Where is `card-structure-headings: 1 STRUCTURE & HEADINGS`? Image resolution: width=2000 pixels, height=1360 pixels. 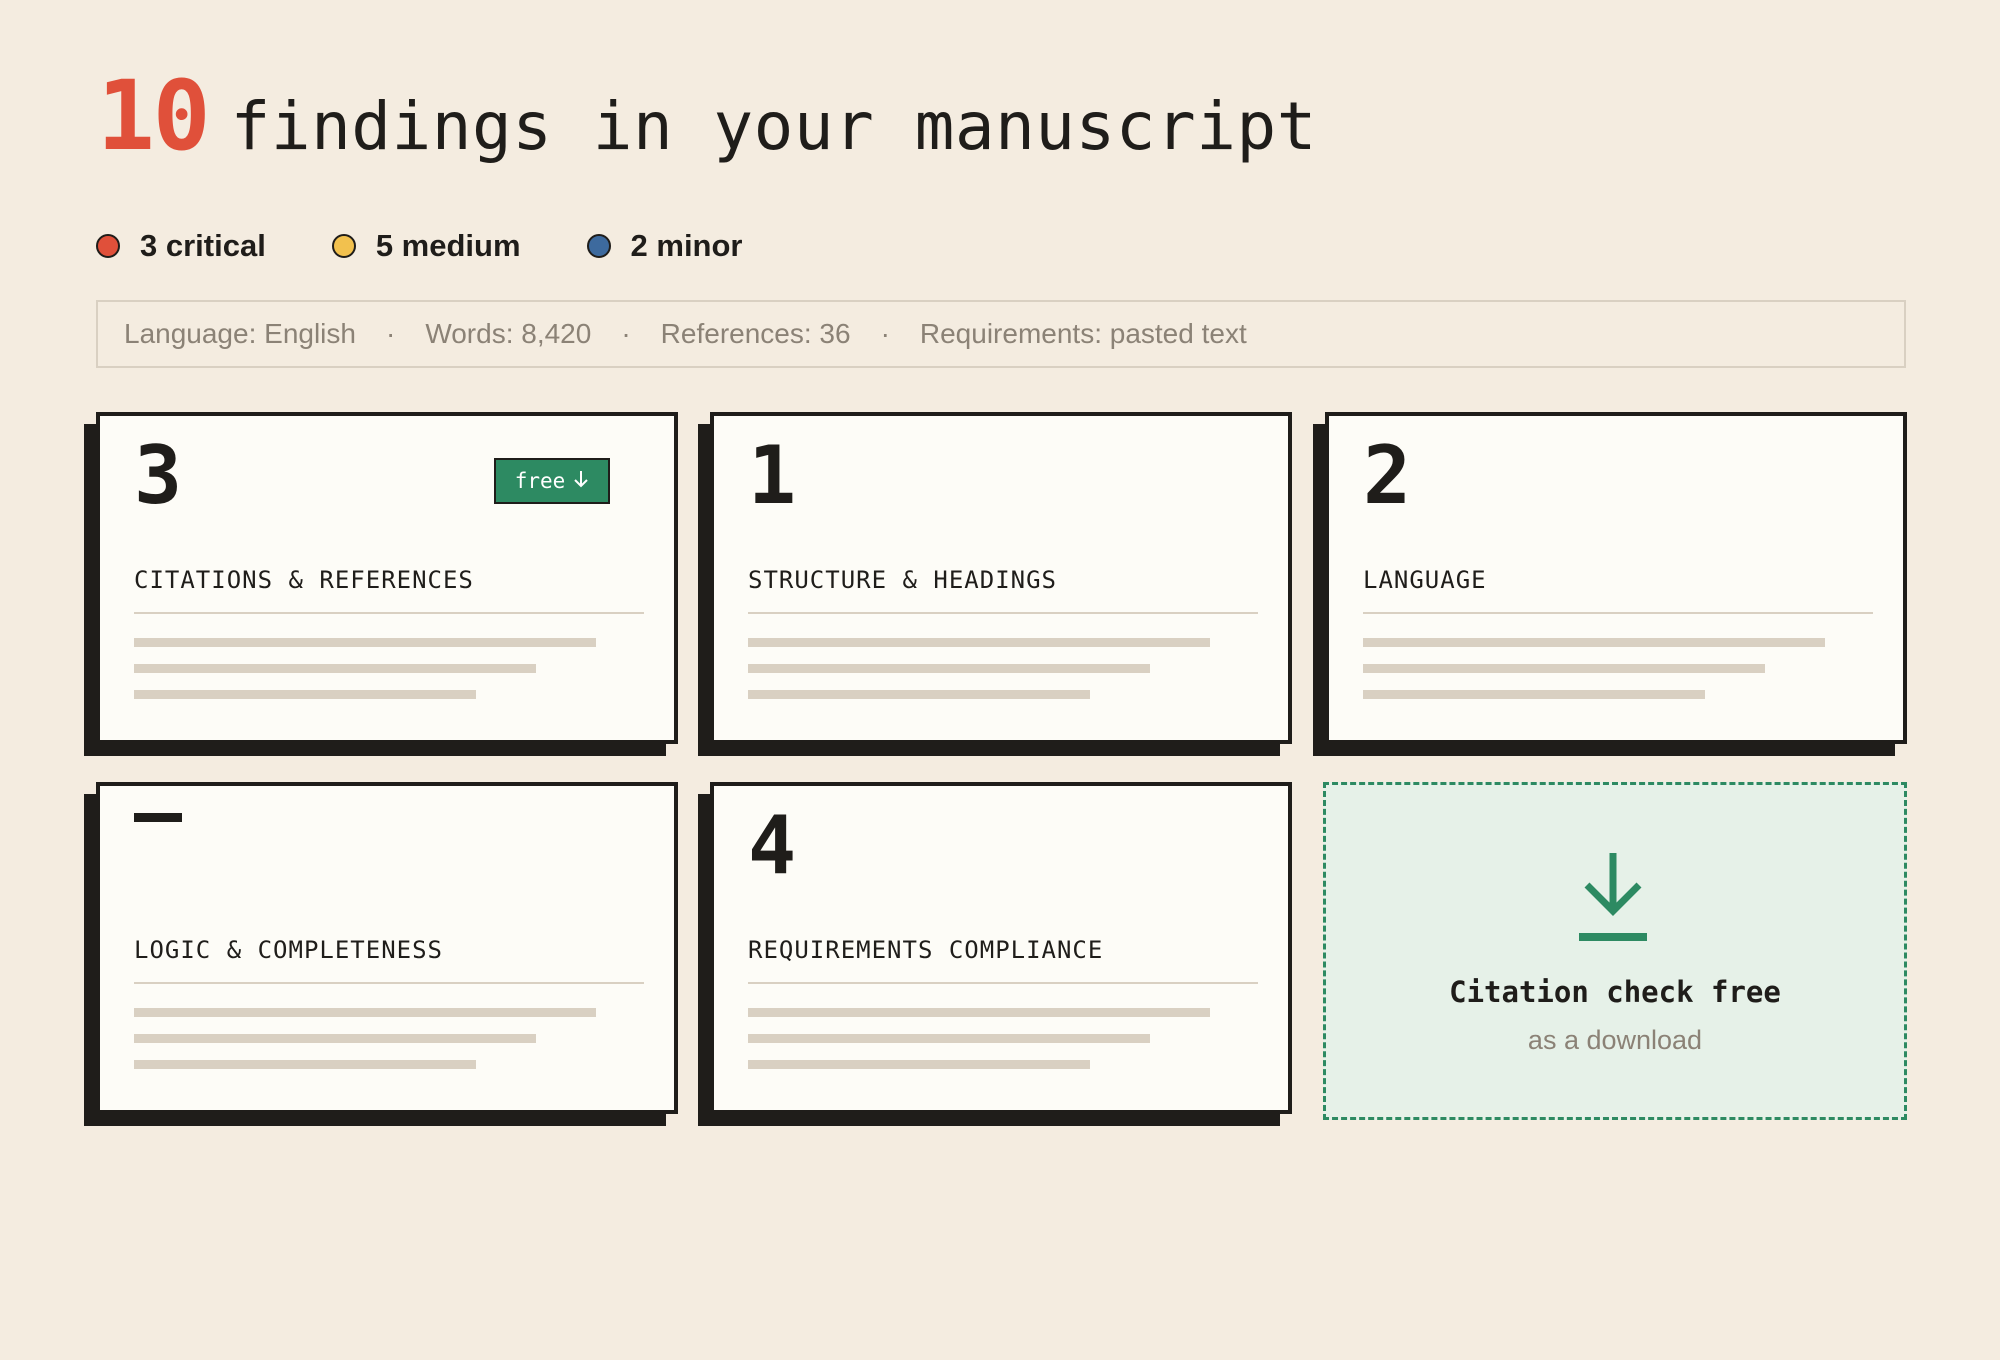 card-structure-headings: 1 STRUCTURE & HEADINGS is located at coordinates (1001, 578).